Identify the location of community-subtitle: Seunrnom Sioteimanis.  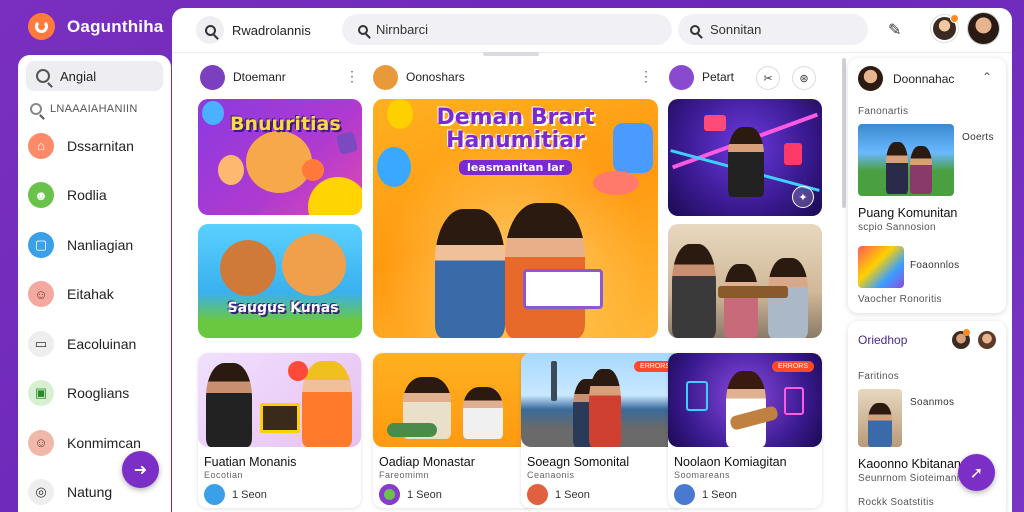
(911, 478).